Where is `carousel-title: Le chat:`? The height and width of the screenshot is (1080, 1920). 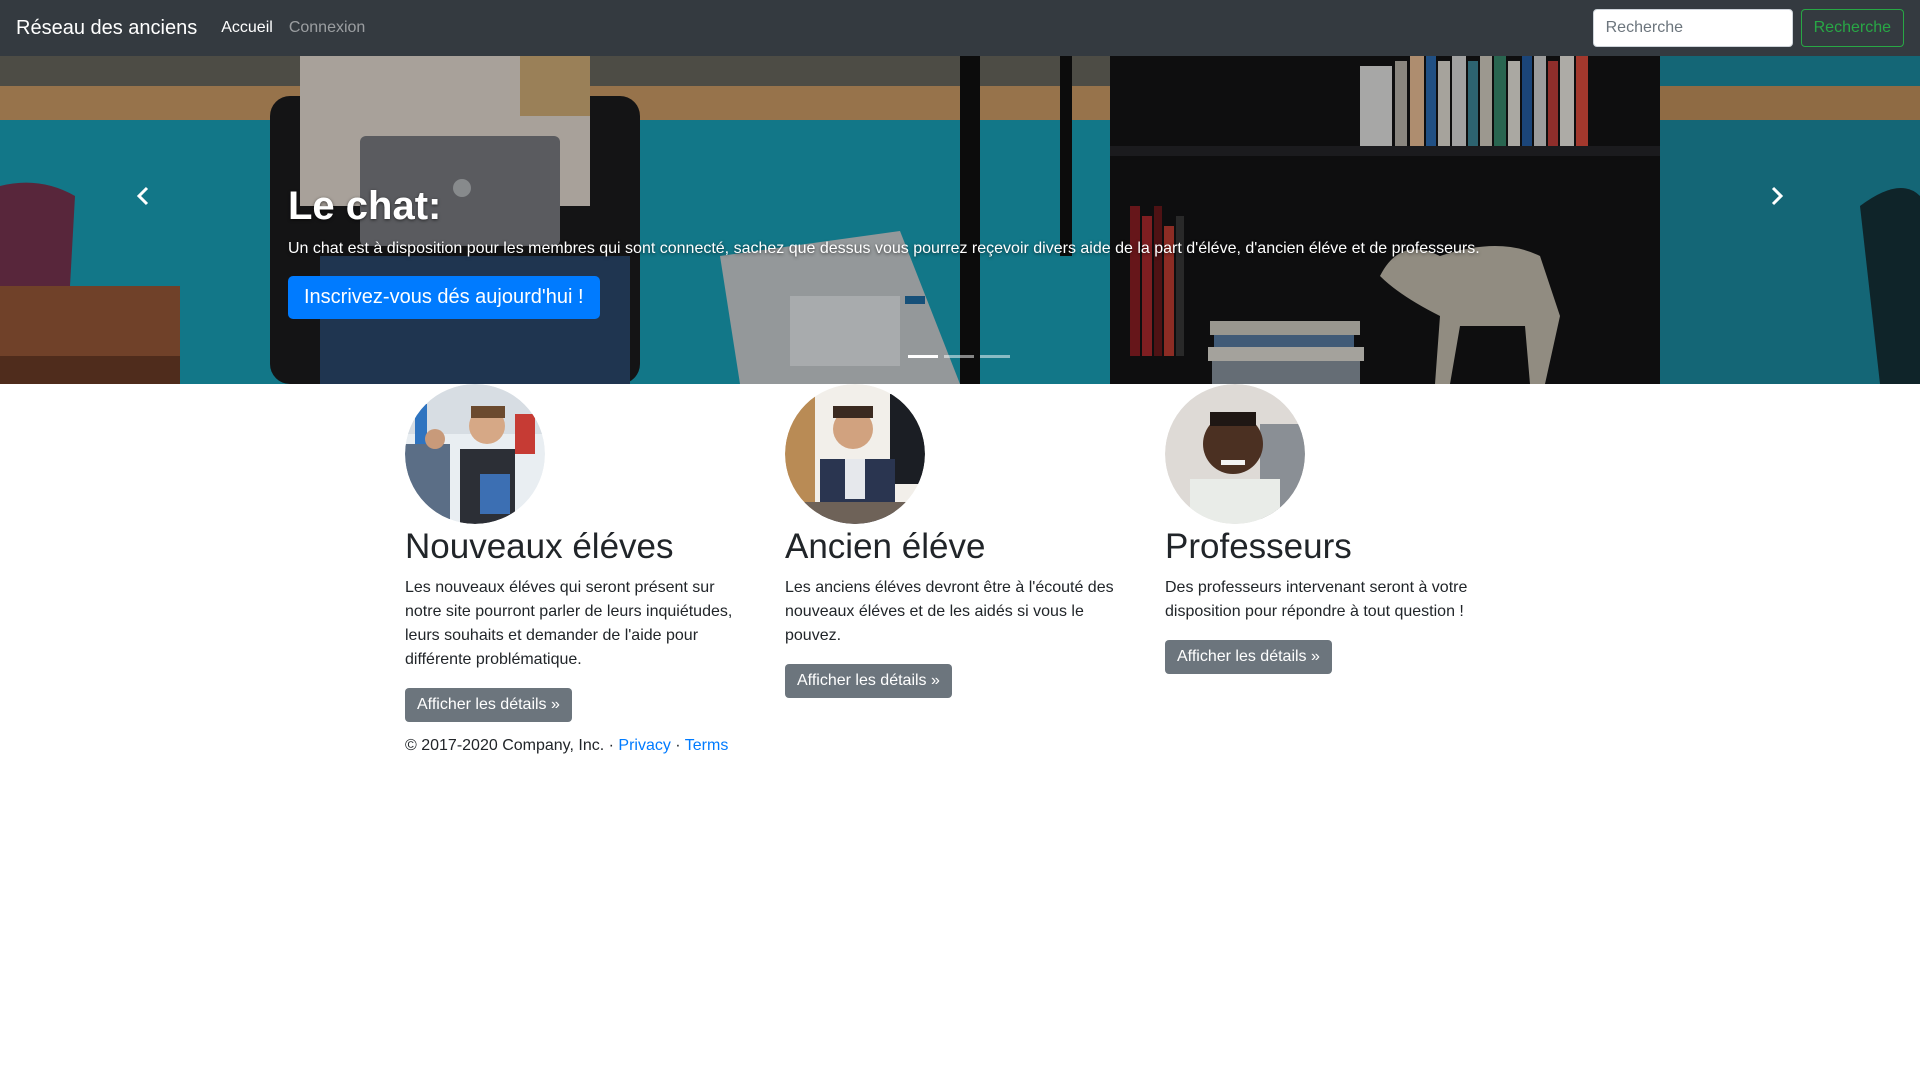
carousel-title: Le chat: is located at coordinates (365, 206).